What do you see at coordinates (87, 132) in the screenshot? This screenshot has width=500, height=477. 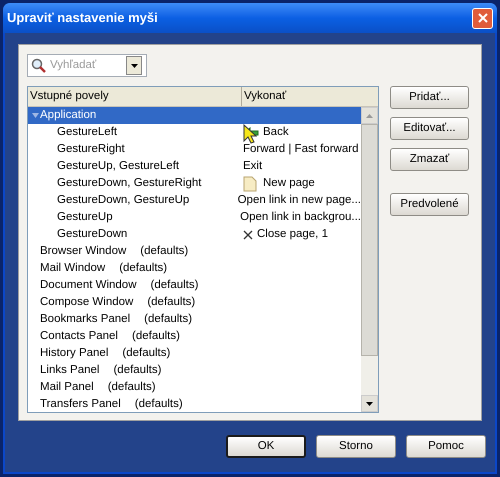 I see `gesture-cell-text: GestureLeft` at bounding box center [87, 132].